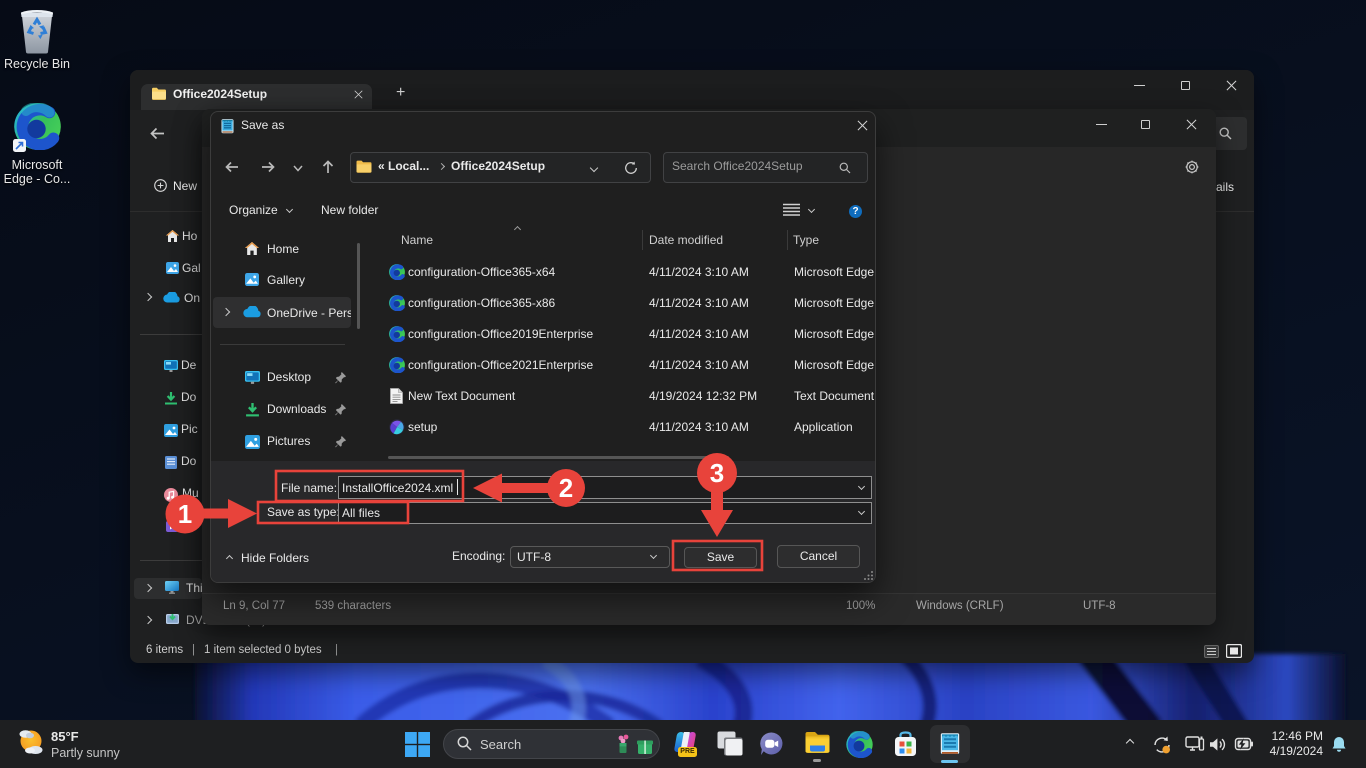  What do you see at coordinates (566, 488) in the screenshot?
I see `svg-text: 2` at bounding box center [566, 488].